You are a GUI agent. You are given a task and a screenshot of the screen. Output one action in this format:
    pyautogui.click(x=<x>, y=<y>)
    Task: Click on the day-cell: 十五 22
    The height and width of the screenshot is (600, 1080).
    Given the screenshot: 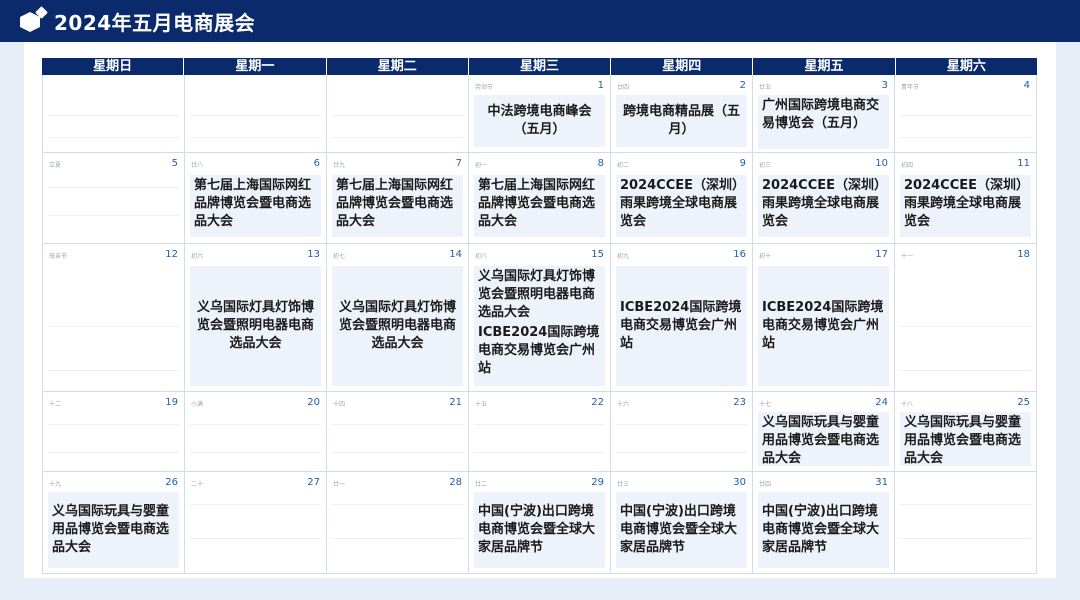 What is the action you would take?
    pyautogui.click(x=540, y=431)
    